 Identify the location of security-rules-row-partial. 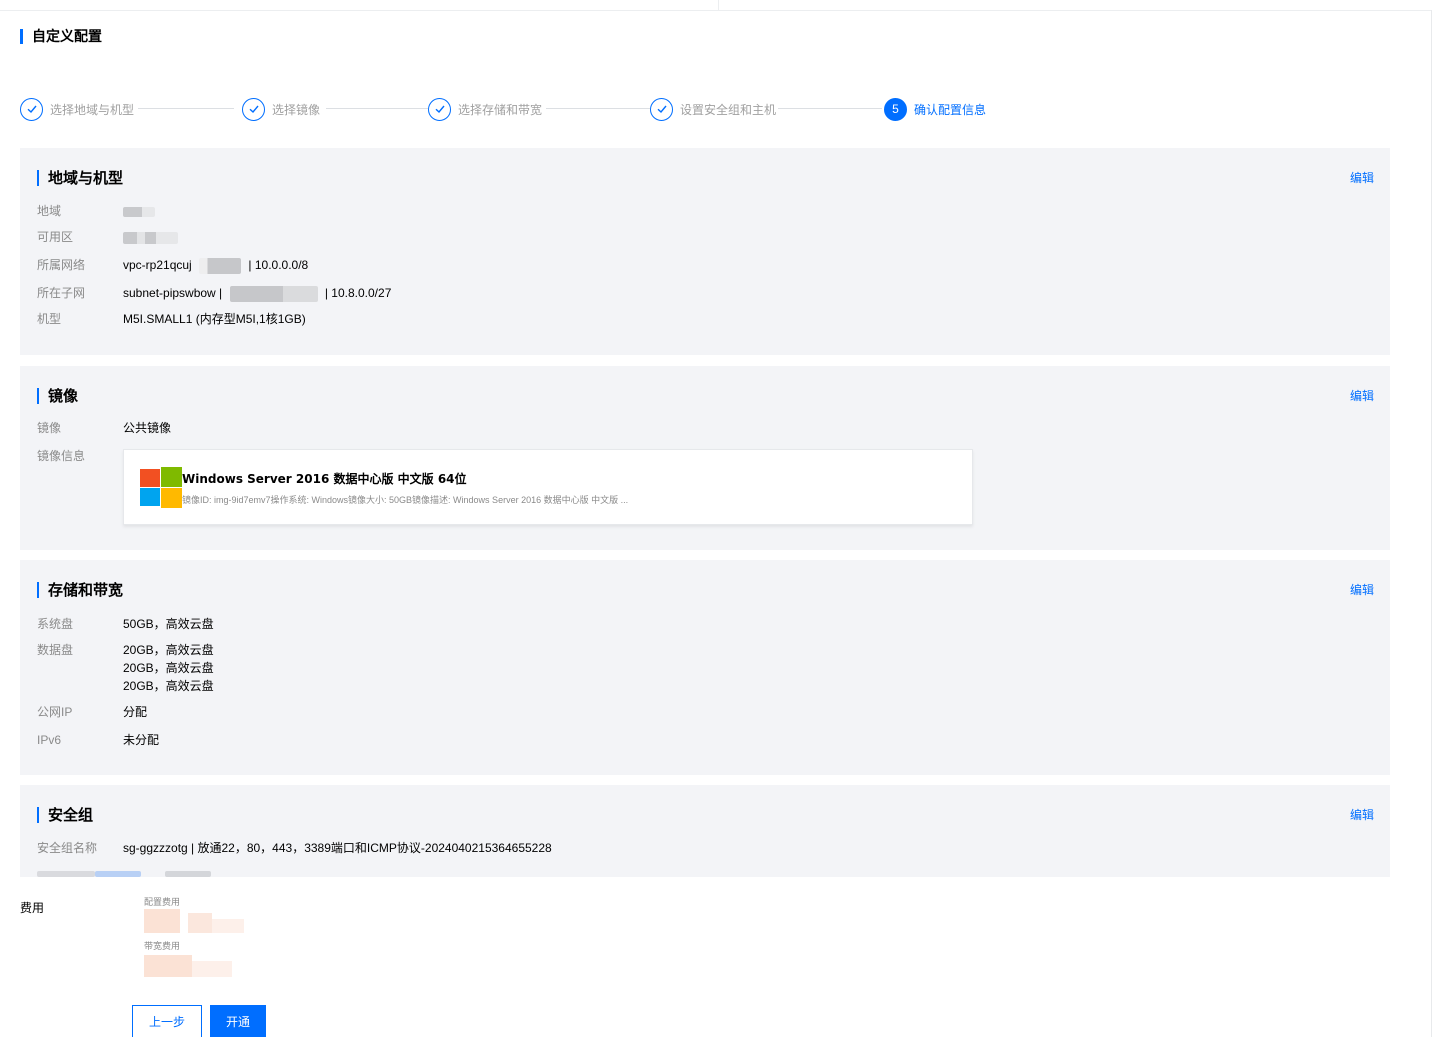
(124, 872).